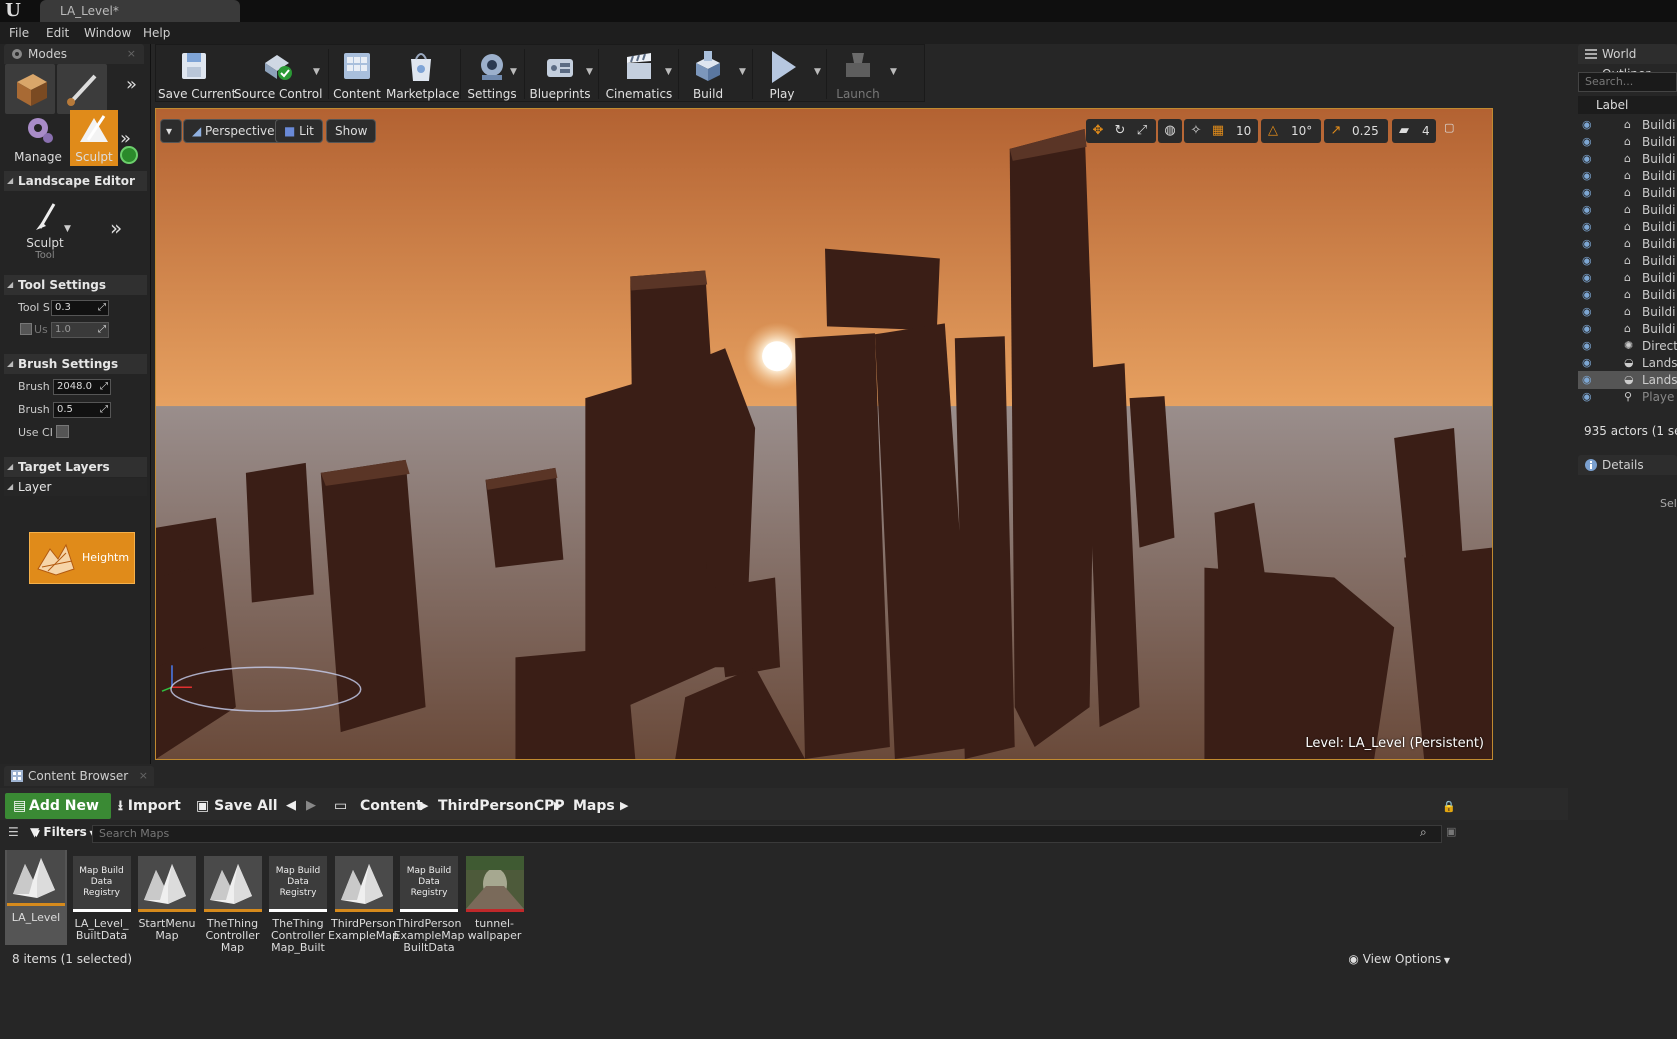  Describe the element at coordinates (75, 181) in the screenshot. I see `landscape-editor-header: Landscape Editor` at that location.